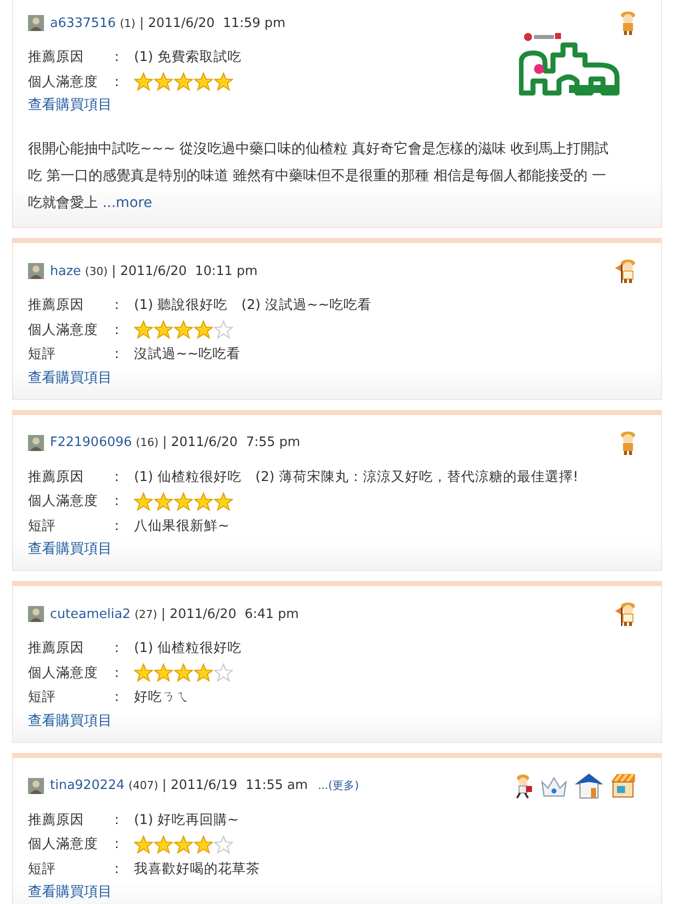 This screenshot has width=674, height=904. Describe the element at coordinates (181, 305) in the screenshot. I see `reason-text: (1) 聽說很好吃` at that location.